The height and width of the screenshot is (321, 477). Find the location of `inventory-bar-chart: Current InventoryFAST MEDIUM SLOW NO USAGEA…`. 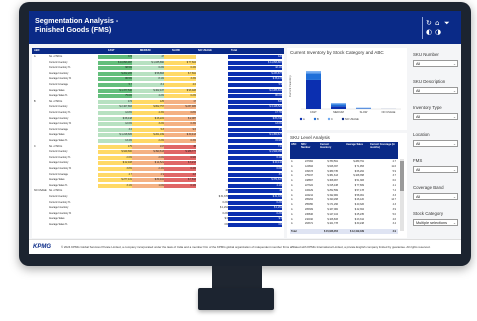

inventory-bar-chart: Current InventoryFAST MEDIUM SLOW NO USAGEA… is located at coordinates (347, 95).